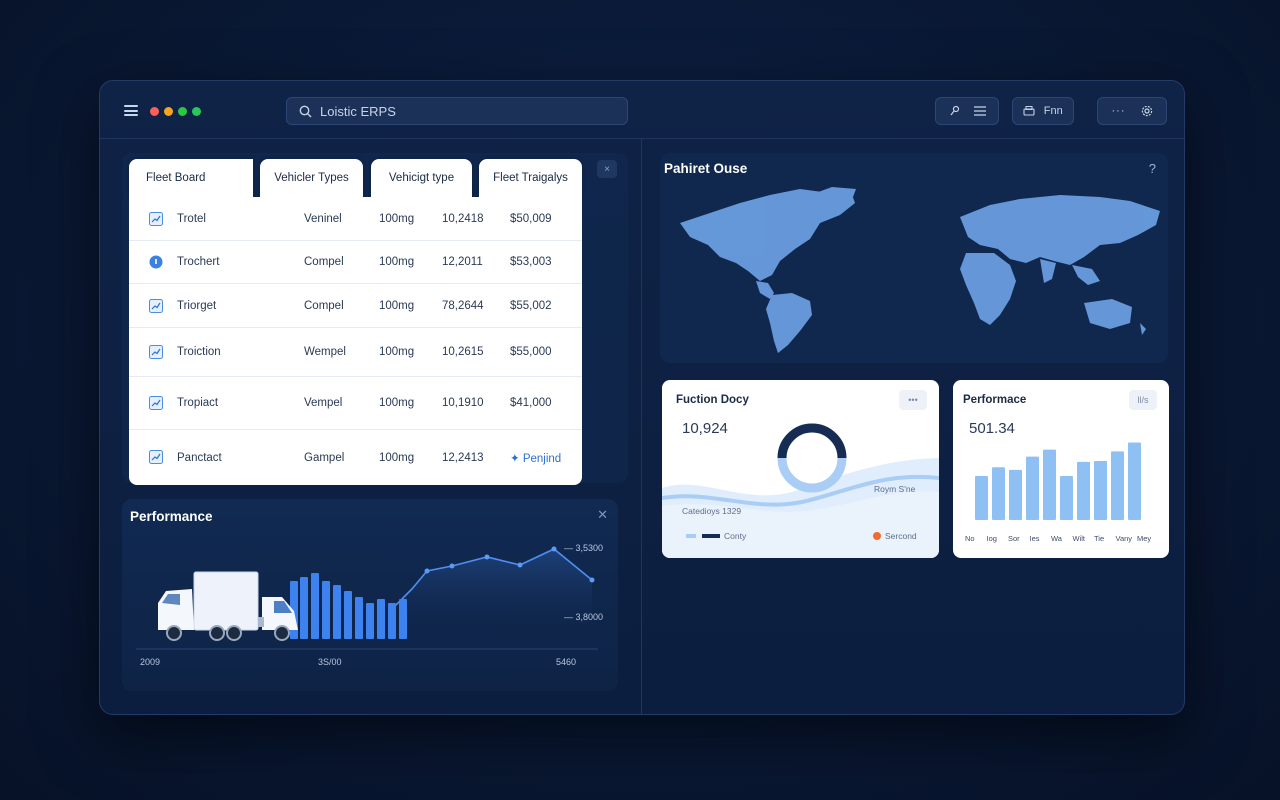 This screenshot has width=1280, height=800. I want to click on row-amount: $41,000, so click(531, 403).